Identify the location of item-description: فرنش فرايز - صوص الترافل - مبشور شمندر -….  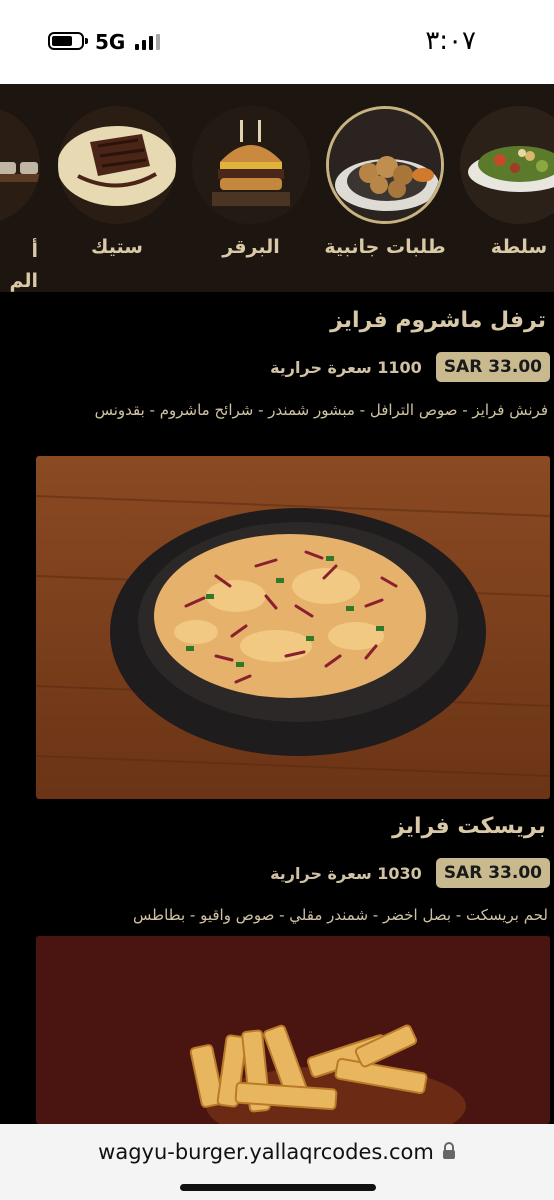
(321, 410).